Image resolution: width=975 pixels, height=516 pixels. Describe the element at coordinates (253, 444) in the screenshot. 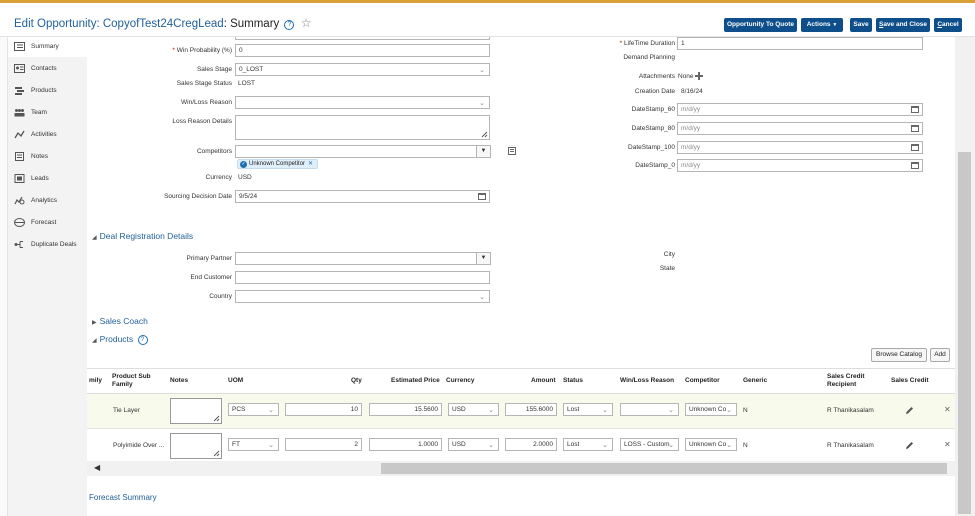

I see `uom-select: FT ⌄` at that location.